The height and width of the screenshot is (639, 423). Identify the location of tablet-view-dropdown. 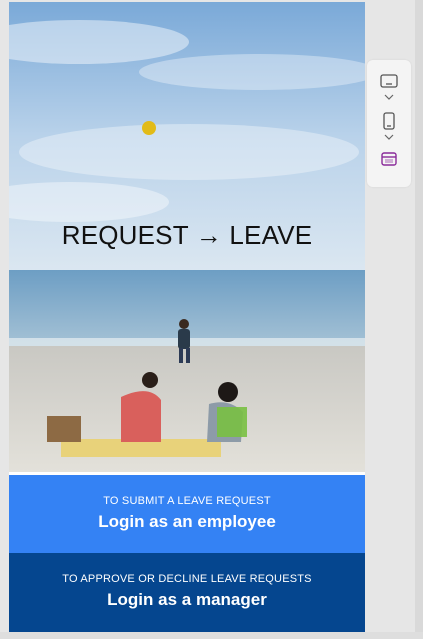
(389, 97).